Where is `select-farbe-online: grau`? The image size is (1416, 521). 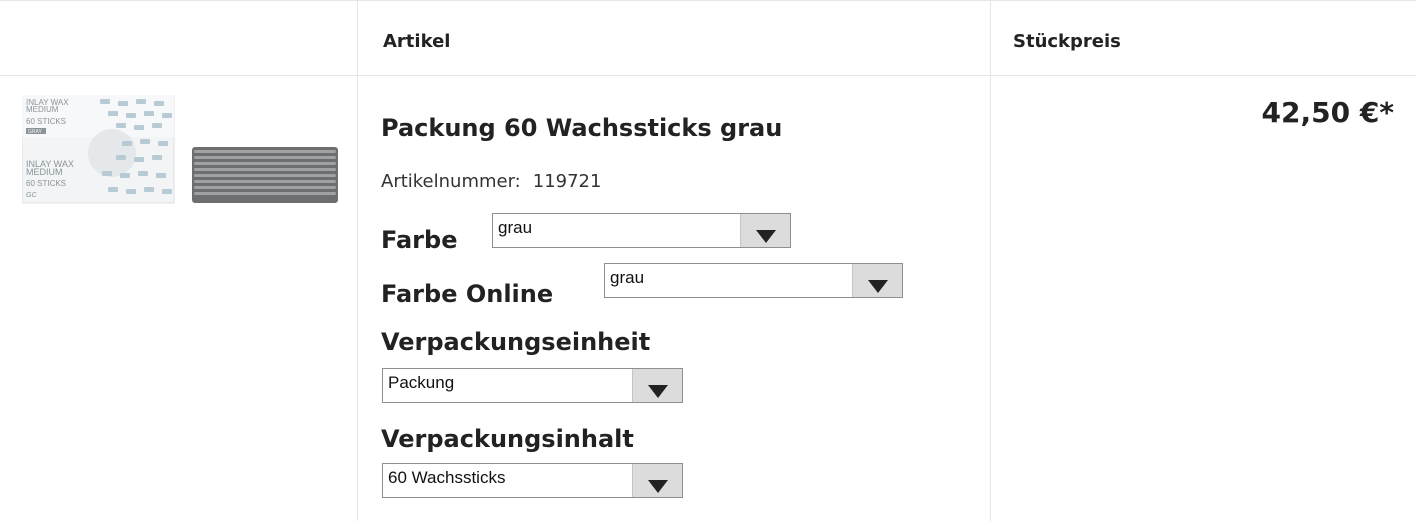
select-farbe-online: grau is located at coordinates (753, 280).